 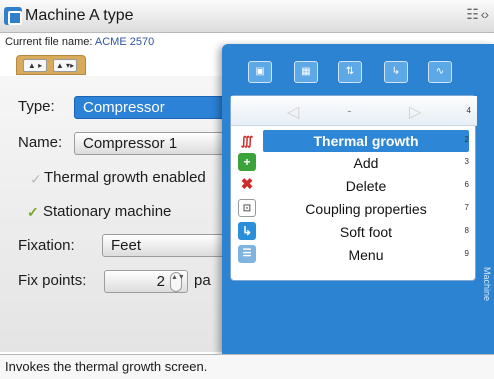 I want to click on menu-key-badge: 8, so click(x=466, y=230).